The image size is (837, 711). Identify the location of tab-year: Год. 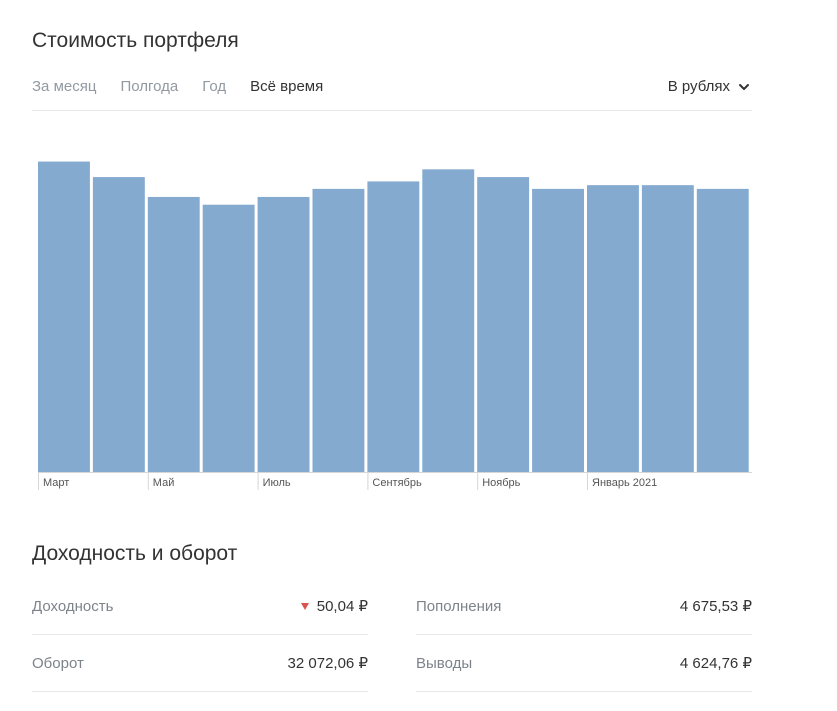
(214, 86).